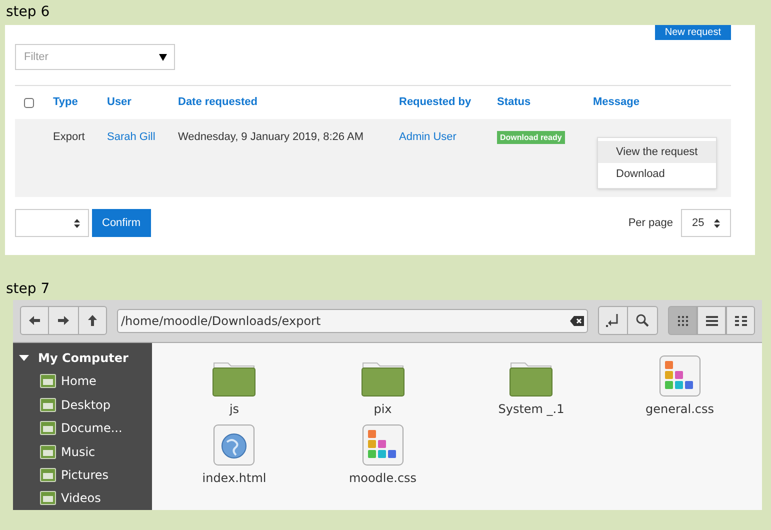 This screenshot has height=530, width=771. Describe the element at coordinates (28, 12) in the screenshot. I see `step-label: step 6` at that location.